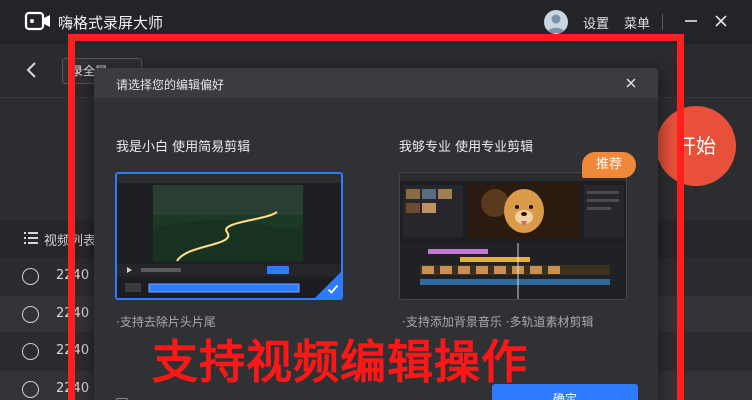 The height and width of the screenshot is (400, 752). Describe the element at coordinates (340, 362) in the screenshot. I see `annotation-caption: 支持视频编辑操作` at that location.